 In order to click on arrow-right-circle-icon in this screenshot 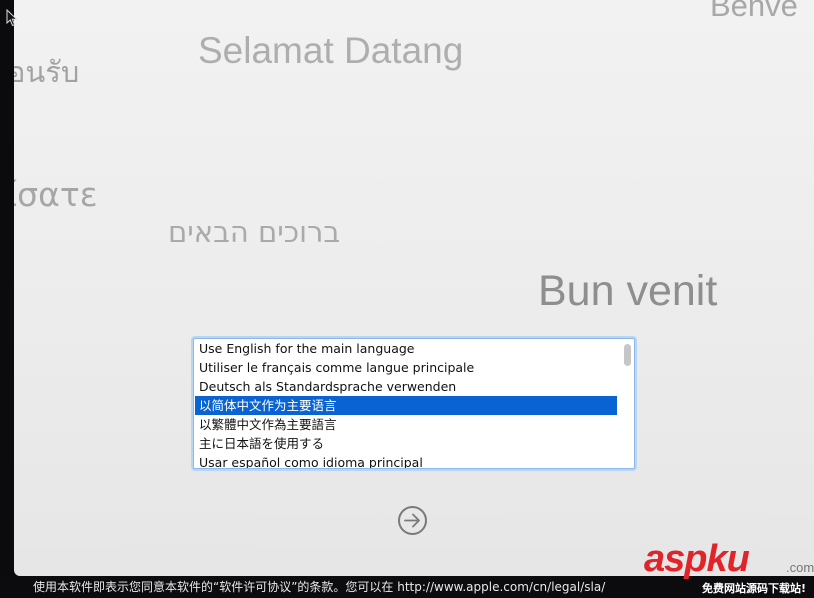, I will do `click(412, 520)`.